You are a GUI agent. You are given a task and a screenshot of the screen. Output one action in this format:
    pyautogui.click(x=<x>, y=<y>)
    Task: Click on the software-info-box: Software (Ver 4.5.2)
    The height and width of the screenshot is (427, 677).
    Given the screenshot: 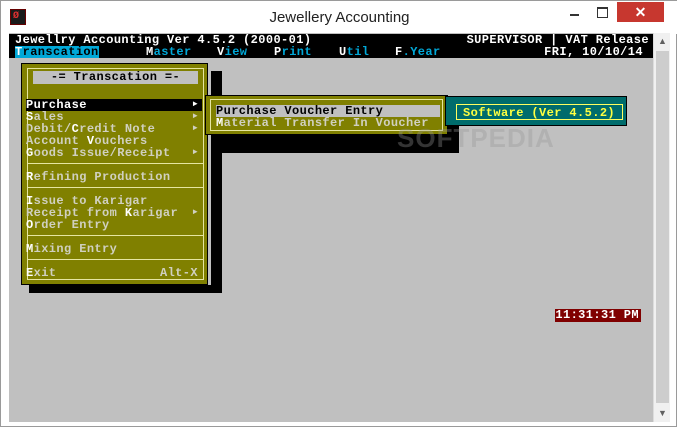 What is the action you would take?
    pyautogui.click(x=536, y=111)
    